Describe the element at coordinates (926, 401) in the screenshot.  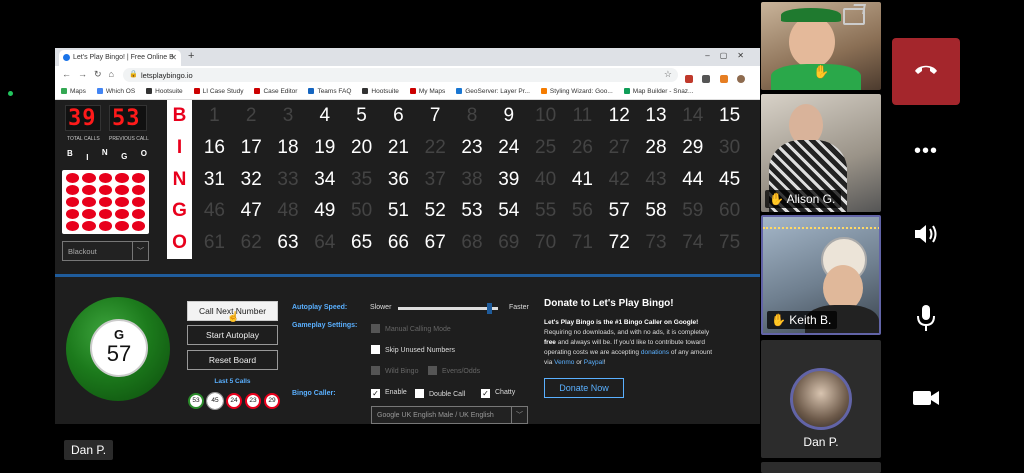
I see `camera-icon` at that location.